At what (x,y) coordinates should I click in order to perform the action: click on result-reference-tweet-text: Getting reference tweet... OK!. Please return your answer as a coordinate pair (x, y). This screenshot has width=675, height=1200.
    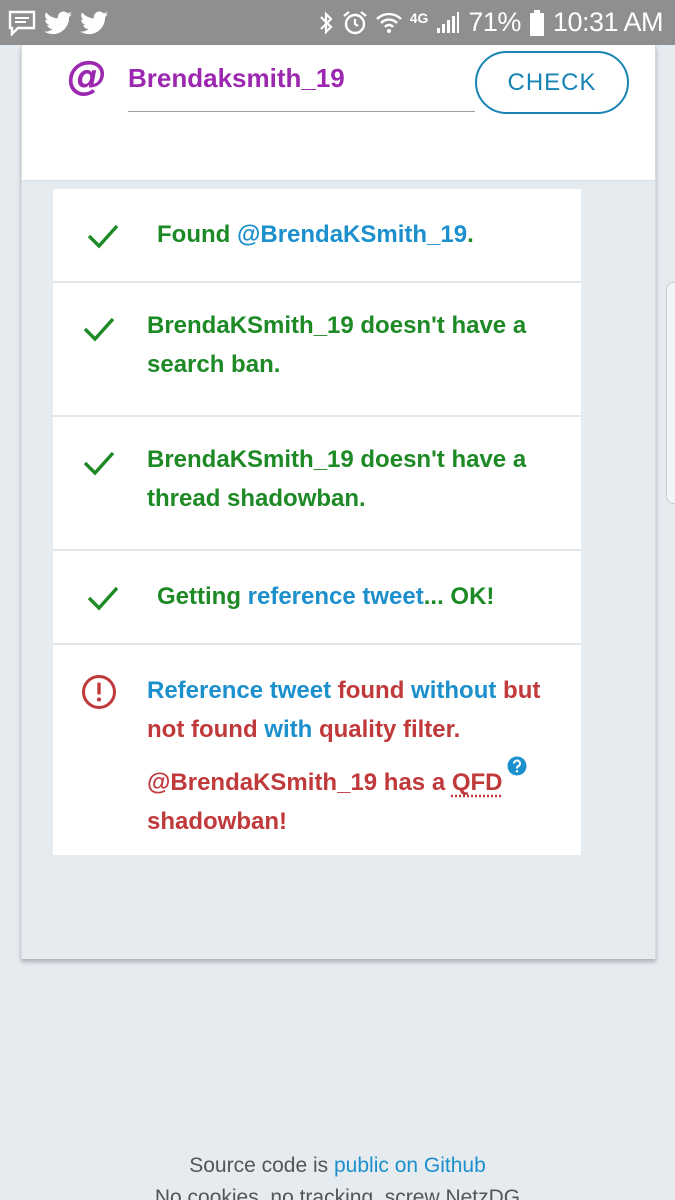
    Looking at the image, I should click on (326, 596).